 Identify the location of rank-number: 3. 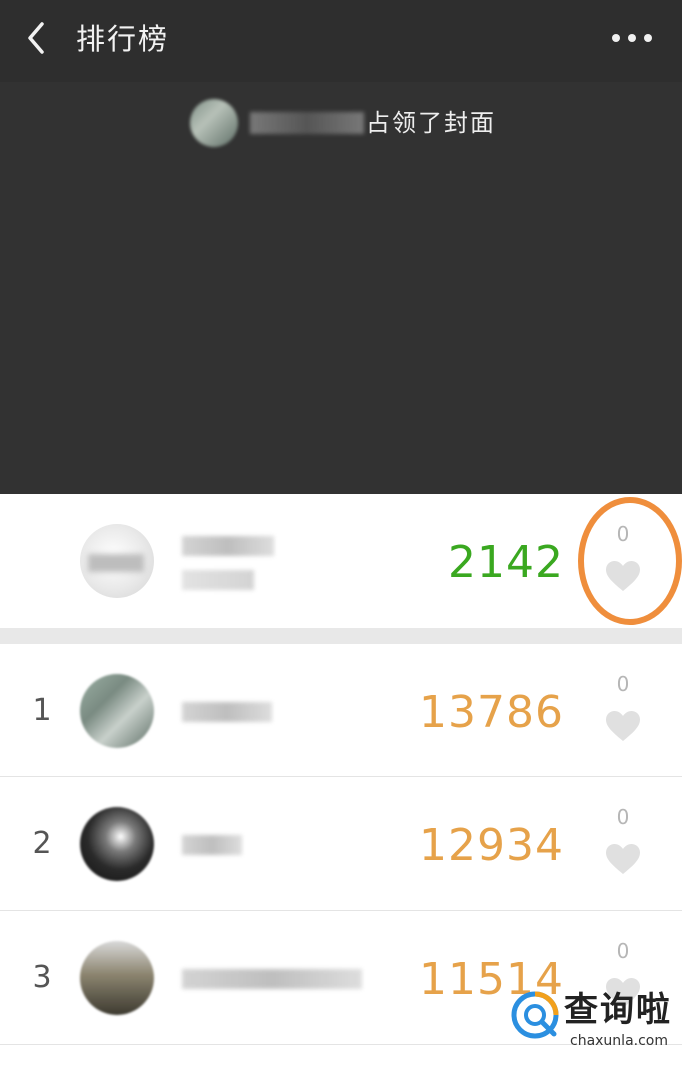
(42, 977).